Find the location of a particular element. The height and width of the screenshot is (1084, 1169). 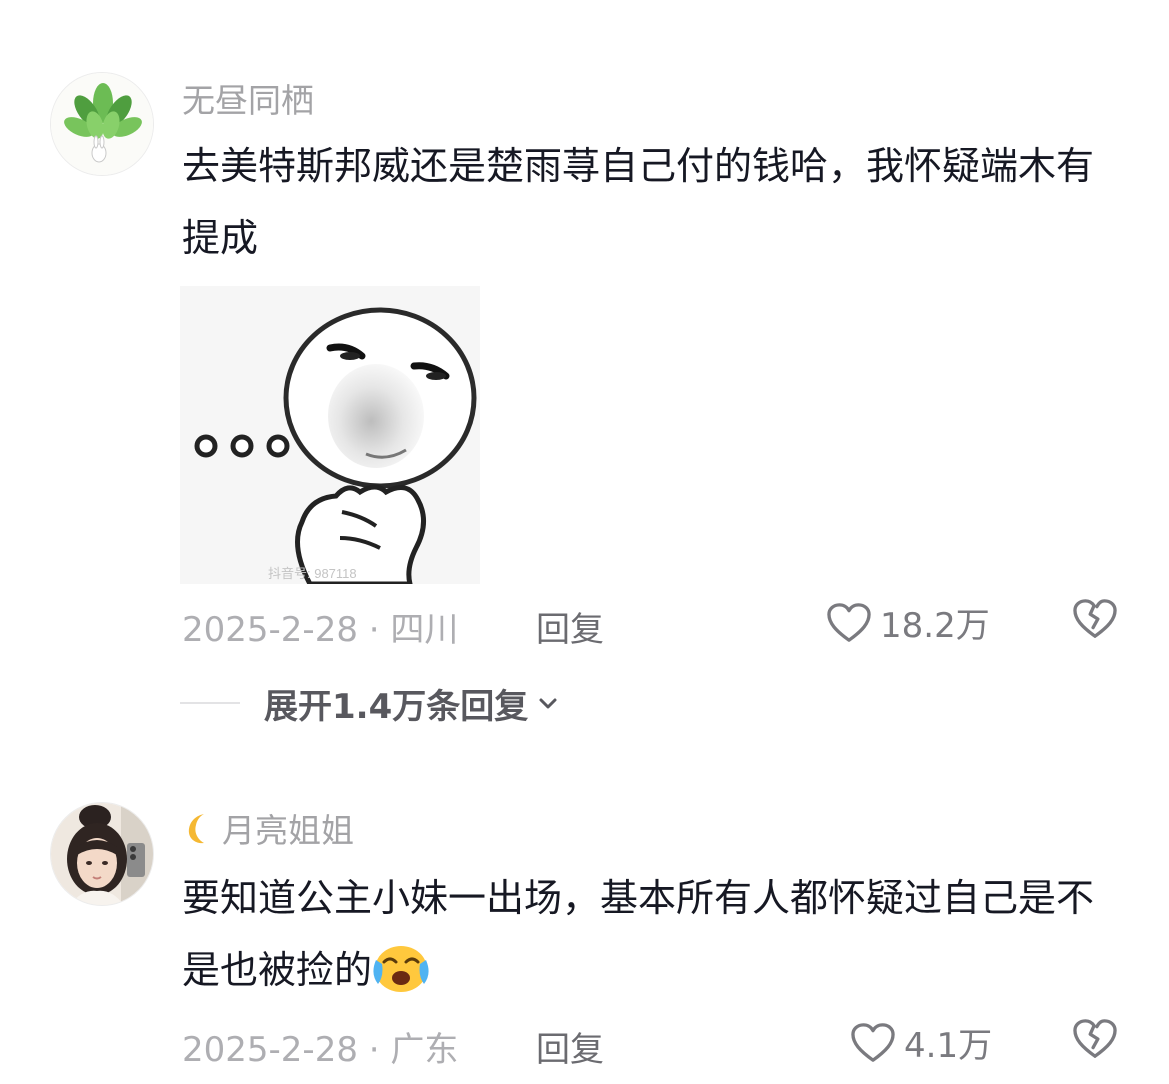

like-count: 4.1万 is located at coordinates (948, 1046).